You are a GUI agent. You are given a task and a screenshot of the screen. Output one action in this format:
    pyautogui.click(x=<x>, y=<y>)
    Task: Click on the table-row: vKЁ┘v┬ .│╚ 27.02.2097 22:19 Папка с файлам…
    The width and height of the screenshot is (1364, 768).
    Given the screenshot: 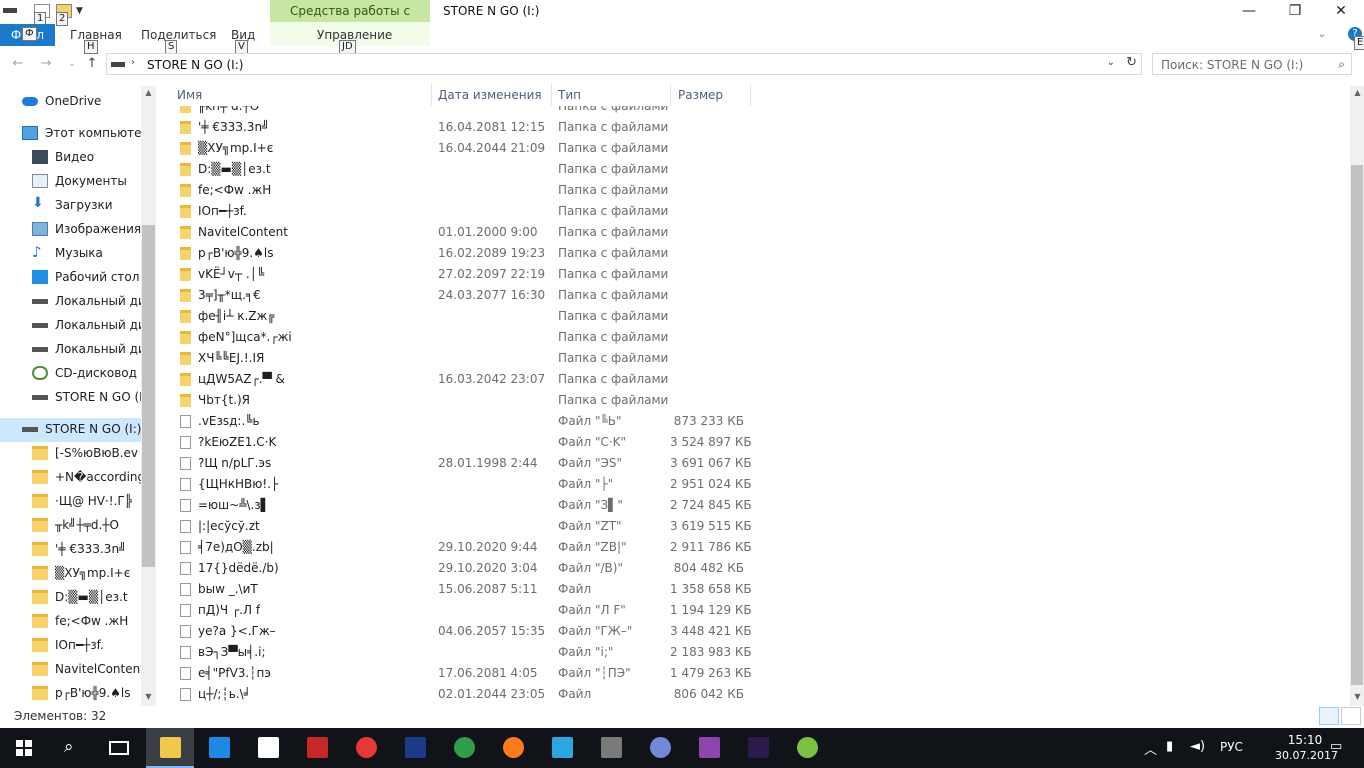 What is the action you would take?
    pyautogui.click(x=470, y=274)
    